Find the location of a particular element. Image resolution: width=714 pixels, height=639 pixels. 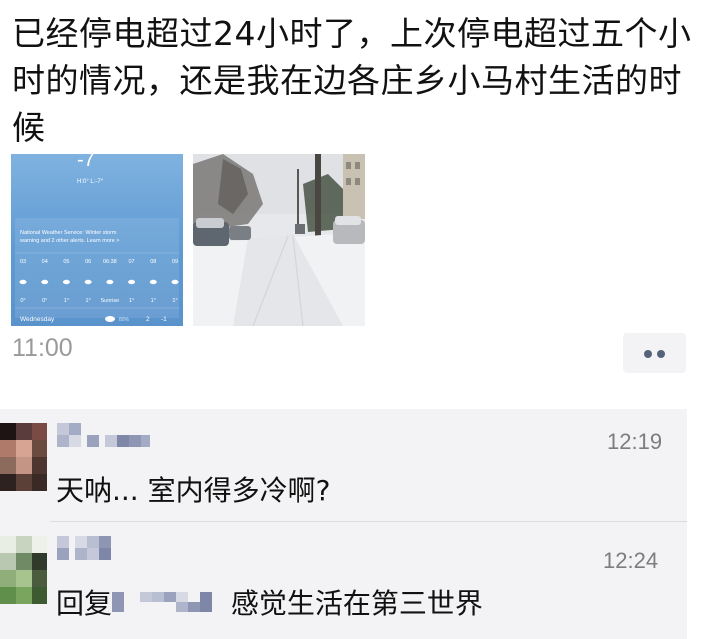

weather-day-hi: 2 is located at coordinates (148, 319).